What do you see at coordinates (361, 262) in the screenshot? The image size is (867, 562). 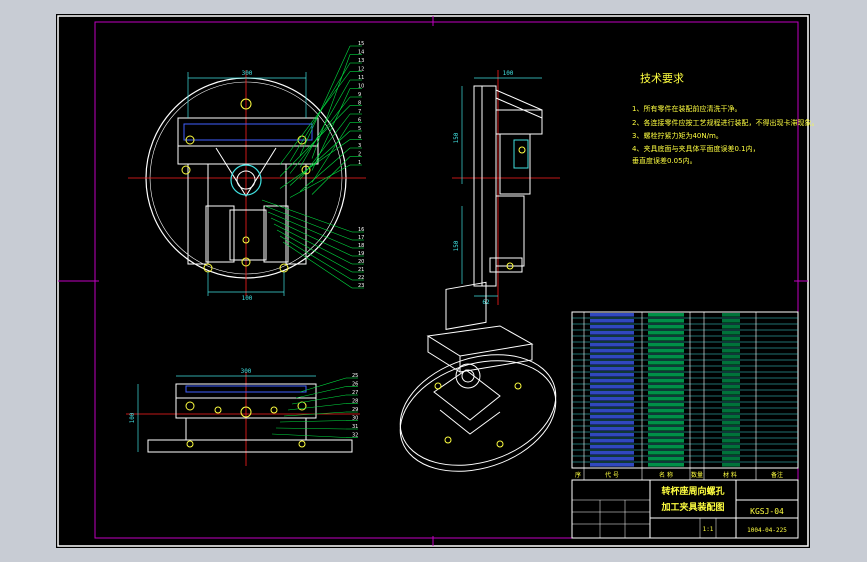 I see `part-number-label: 20` at bounding box center [361, 262].